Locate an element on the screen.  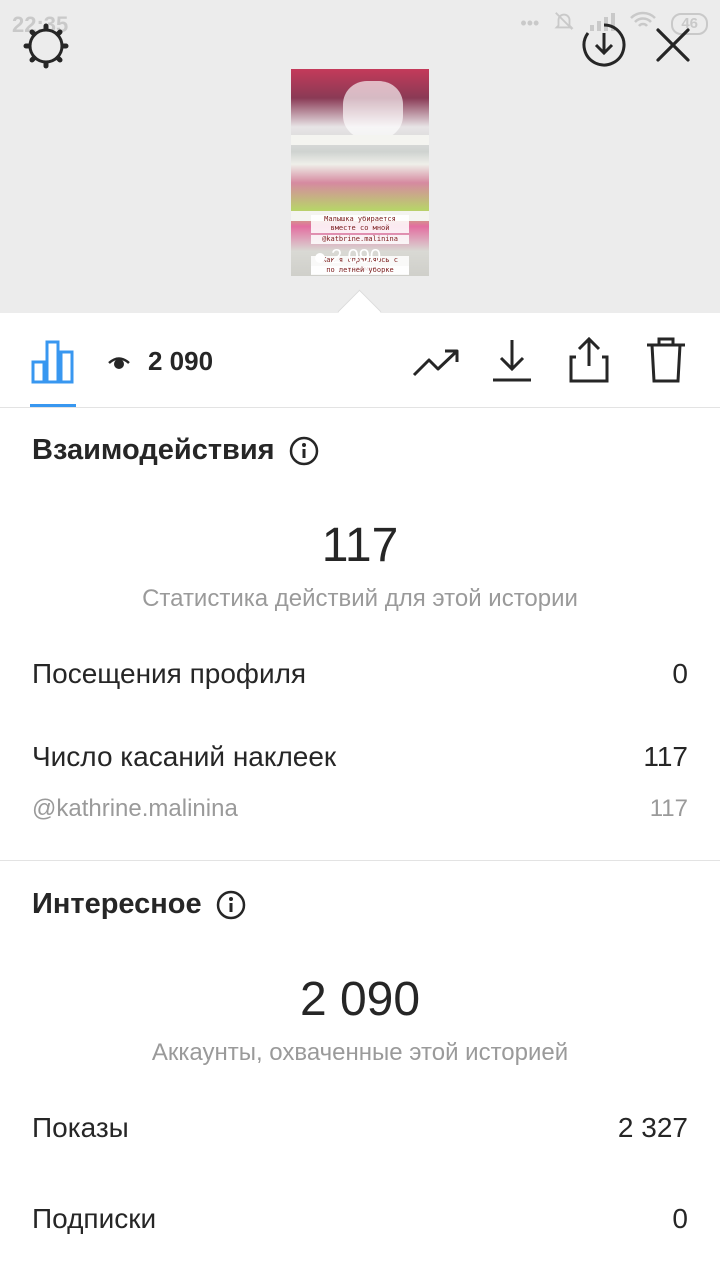
stat-row-sticker-taps: Число касаний наклеек 117 is located at coordinates (360, 756).